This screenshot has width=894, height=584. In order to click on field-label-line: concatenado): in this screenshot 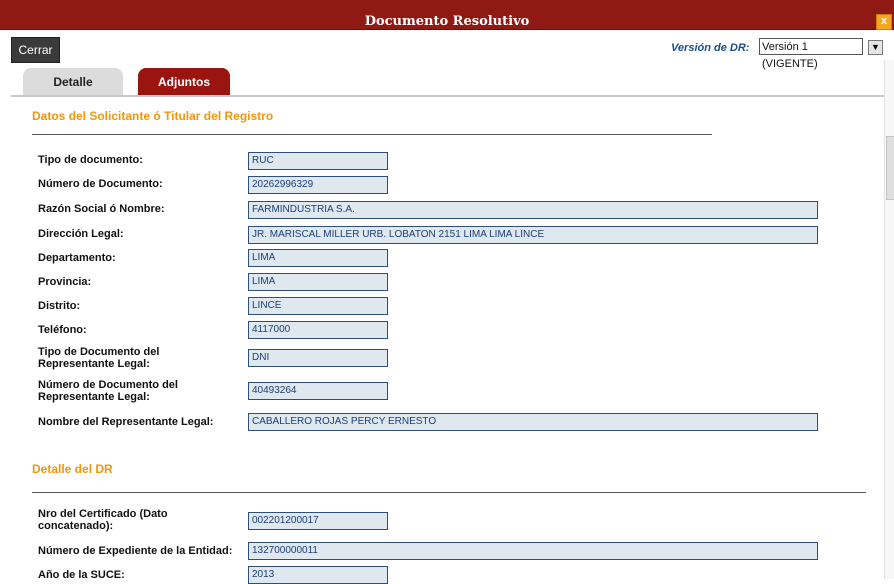, I will do `click(76, 526)`.